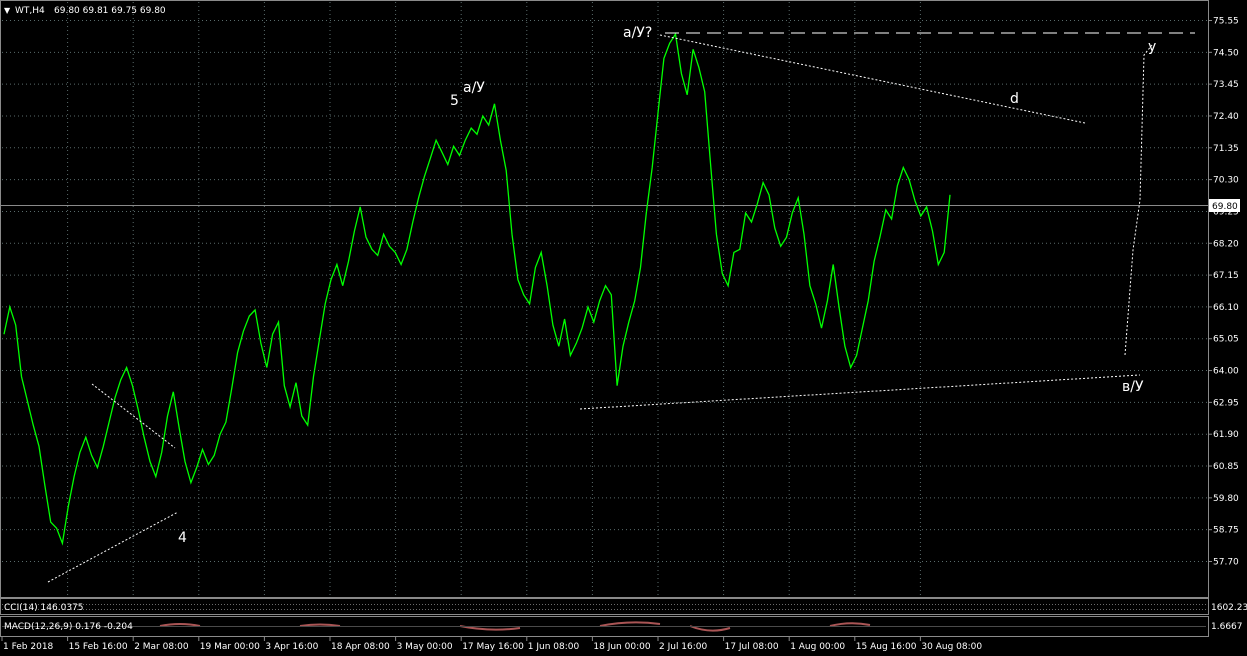  What do you see at coordinates (1226, 85) in the screenshot?
I see `y-tick-label: 73.45` at bounding box center [1226, 85].